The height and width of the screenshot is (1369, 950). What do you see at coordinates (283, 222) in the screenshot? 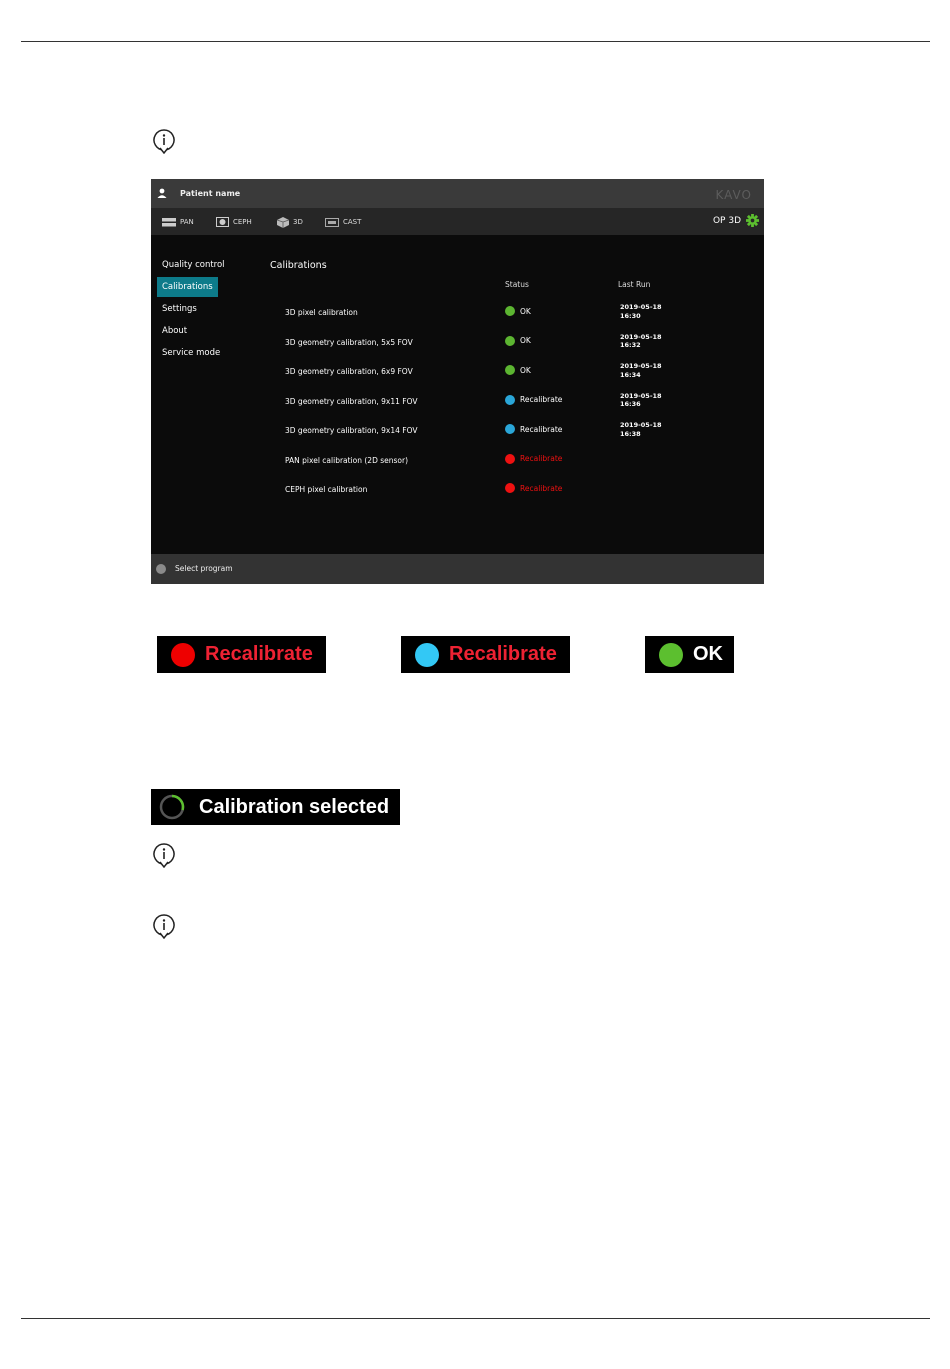
I see `cube-icon` at bounding box center [283, 222].